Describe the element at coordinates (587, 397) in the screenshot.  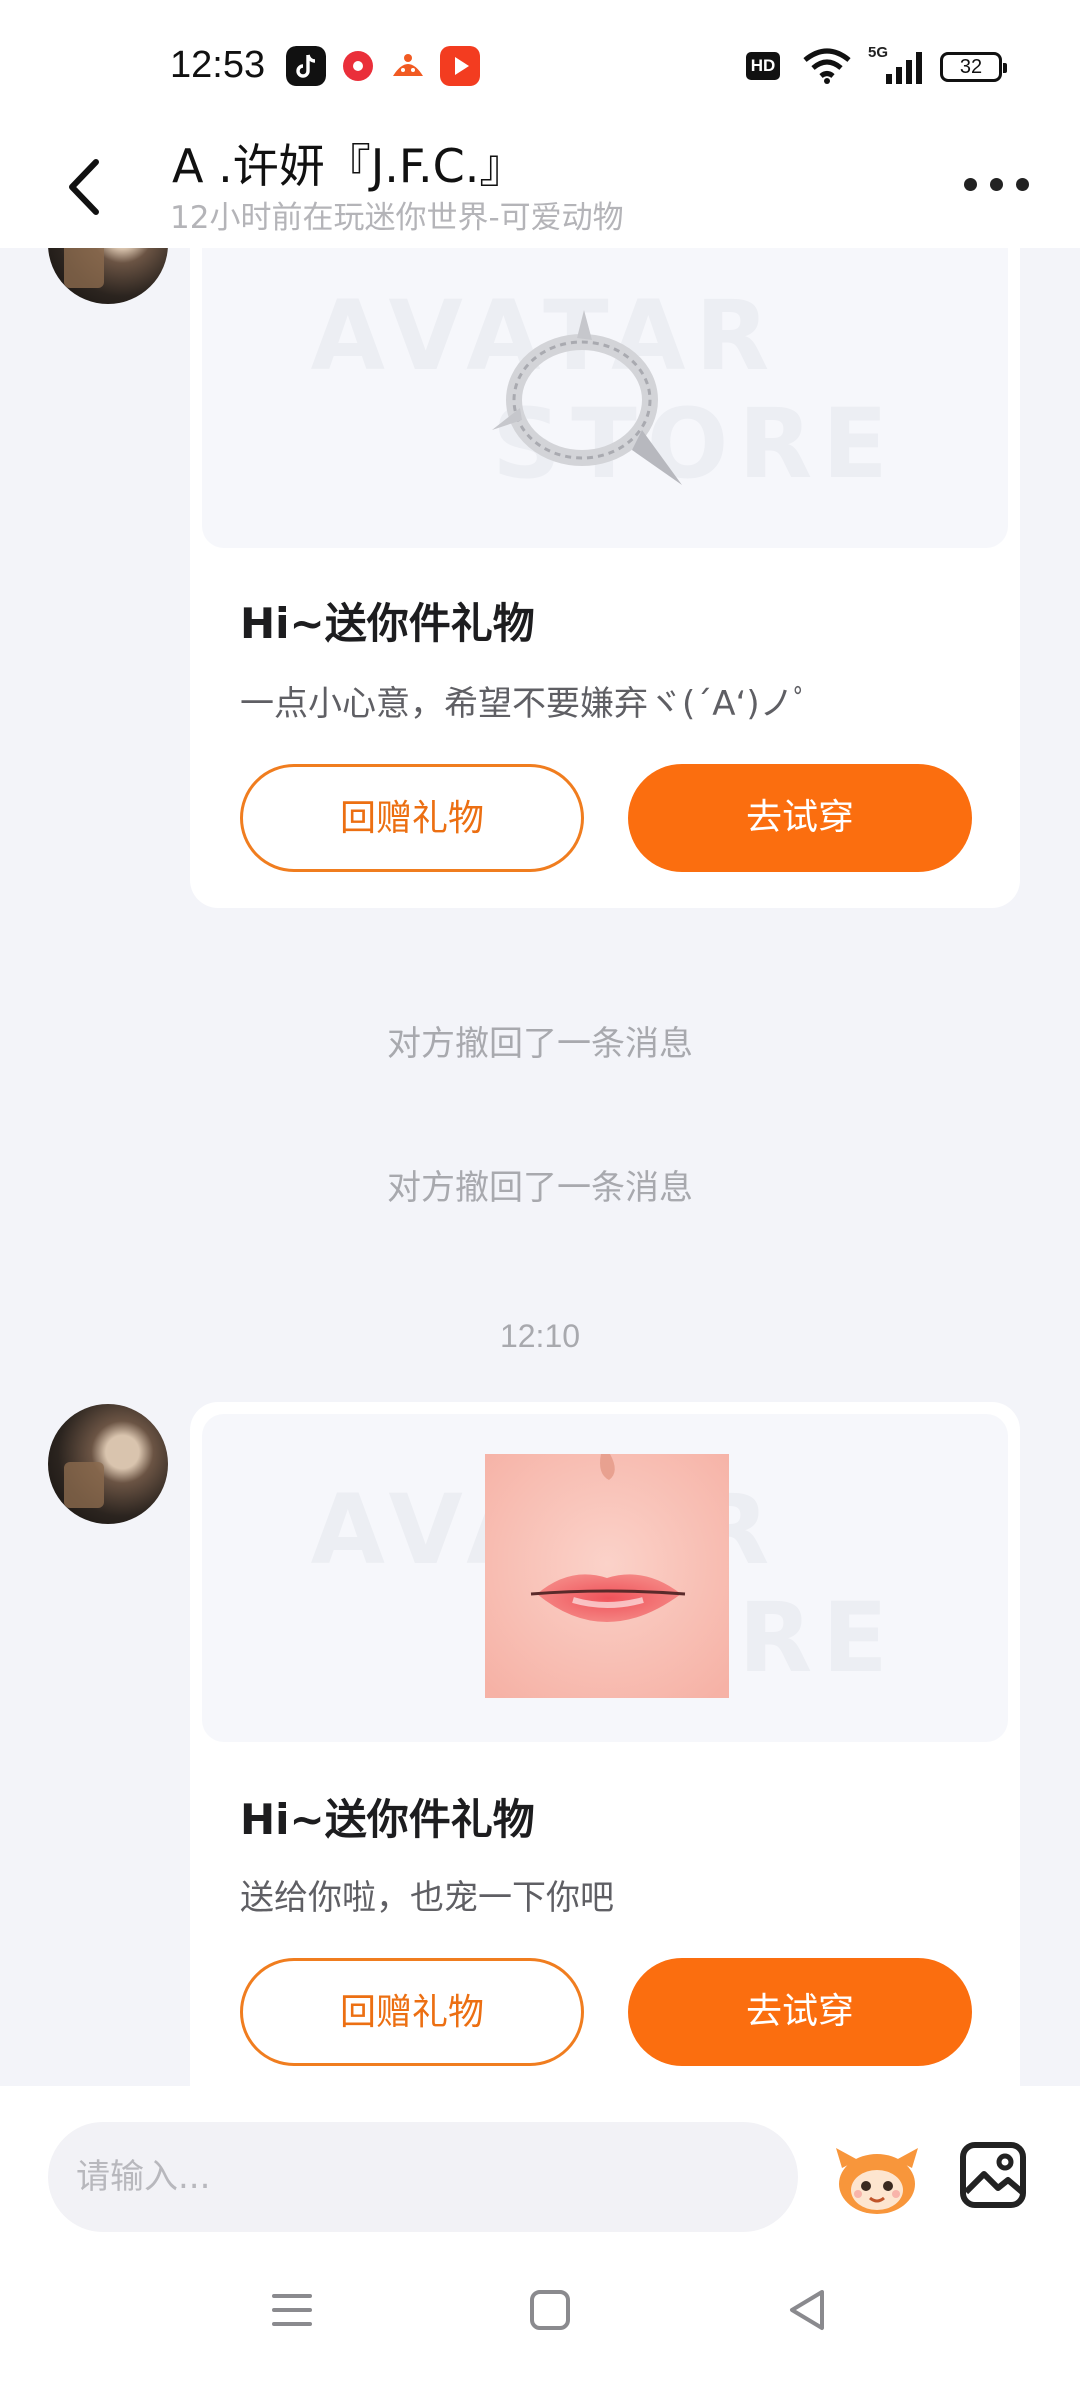
I see `spiked-ring-item-icon` at that location.